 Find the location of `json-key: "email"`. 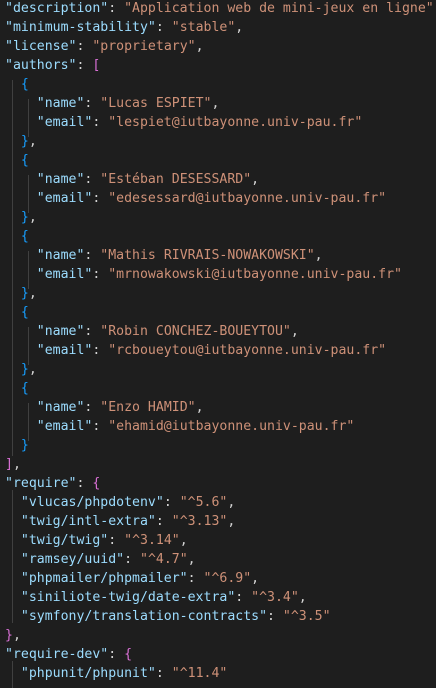

json-key: "email" is located at coordinates (64, 350).